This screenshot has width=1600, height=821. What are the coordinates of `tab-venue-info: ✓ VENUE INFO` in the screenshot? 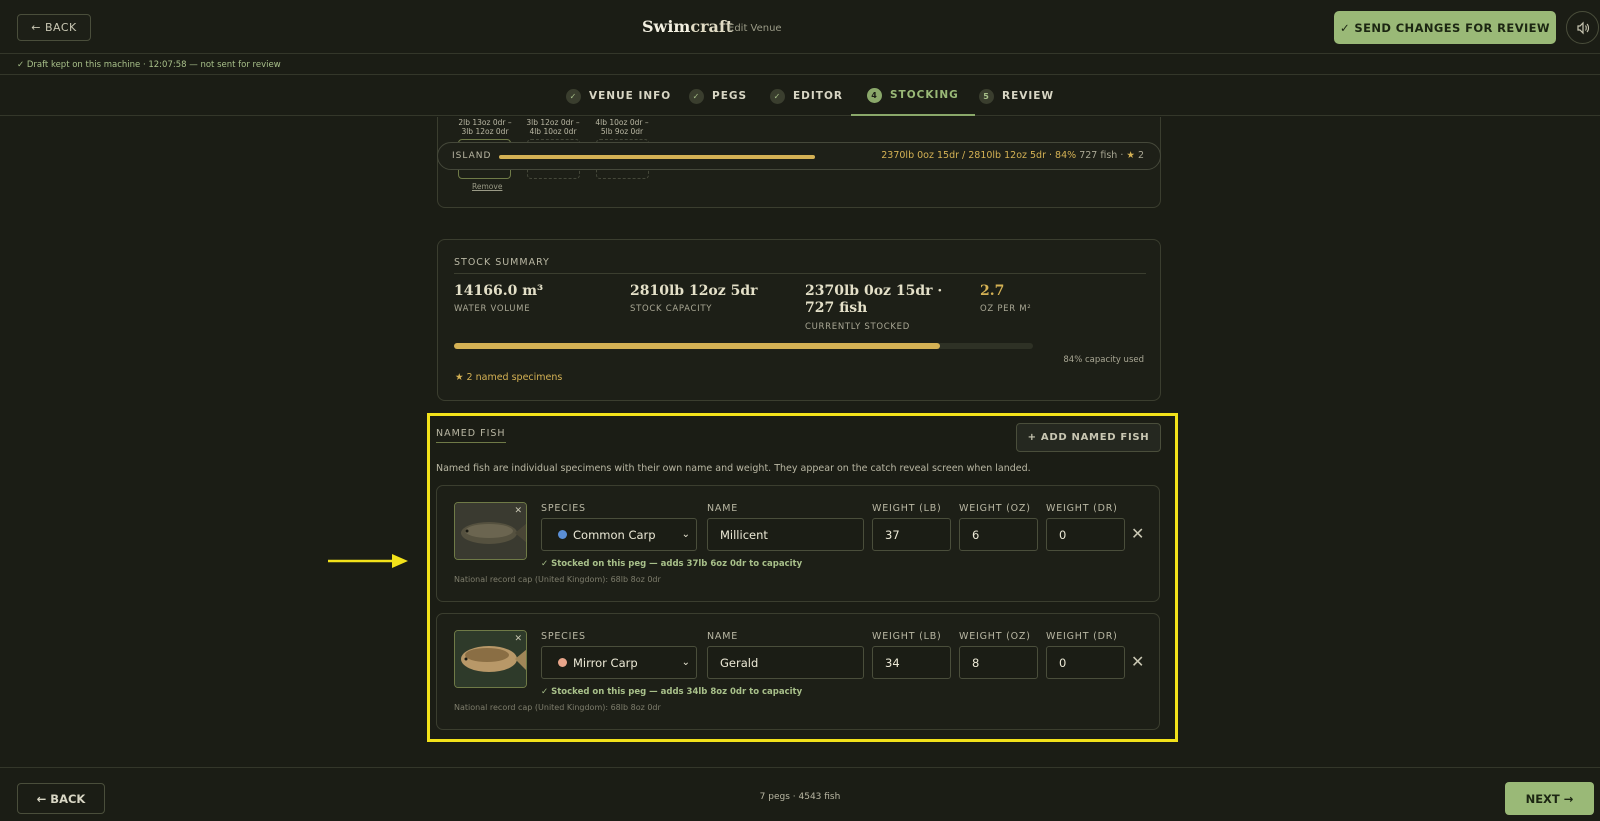 It's located at (618, 96).